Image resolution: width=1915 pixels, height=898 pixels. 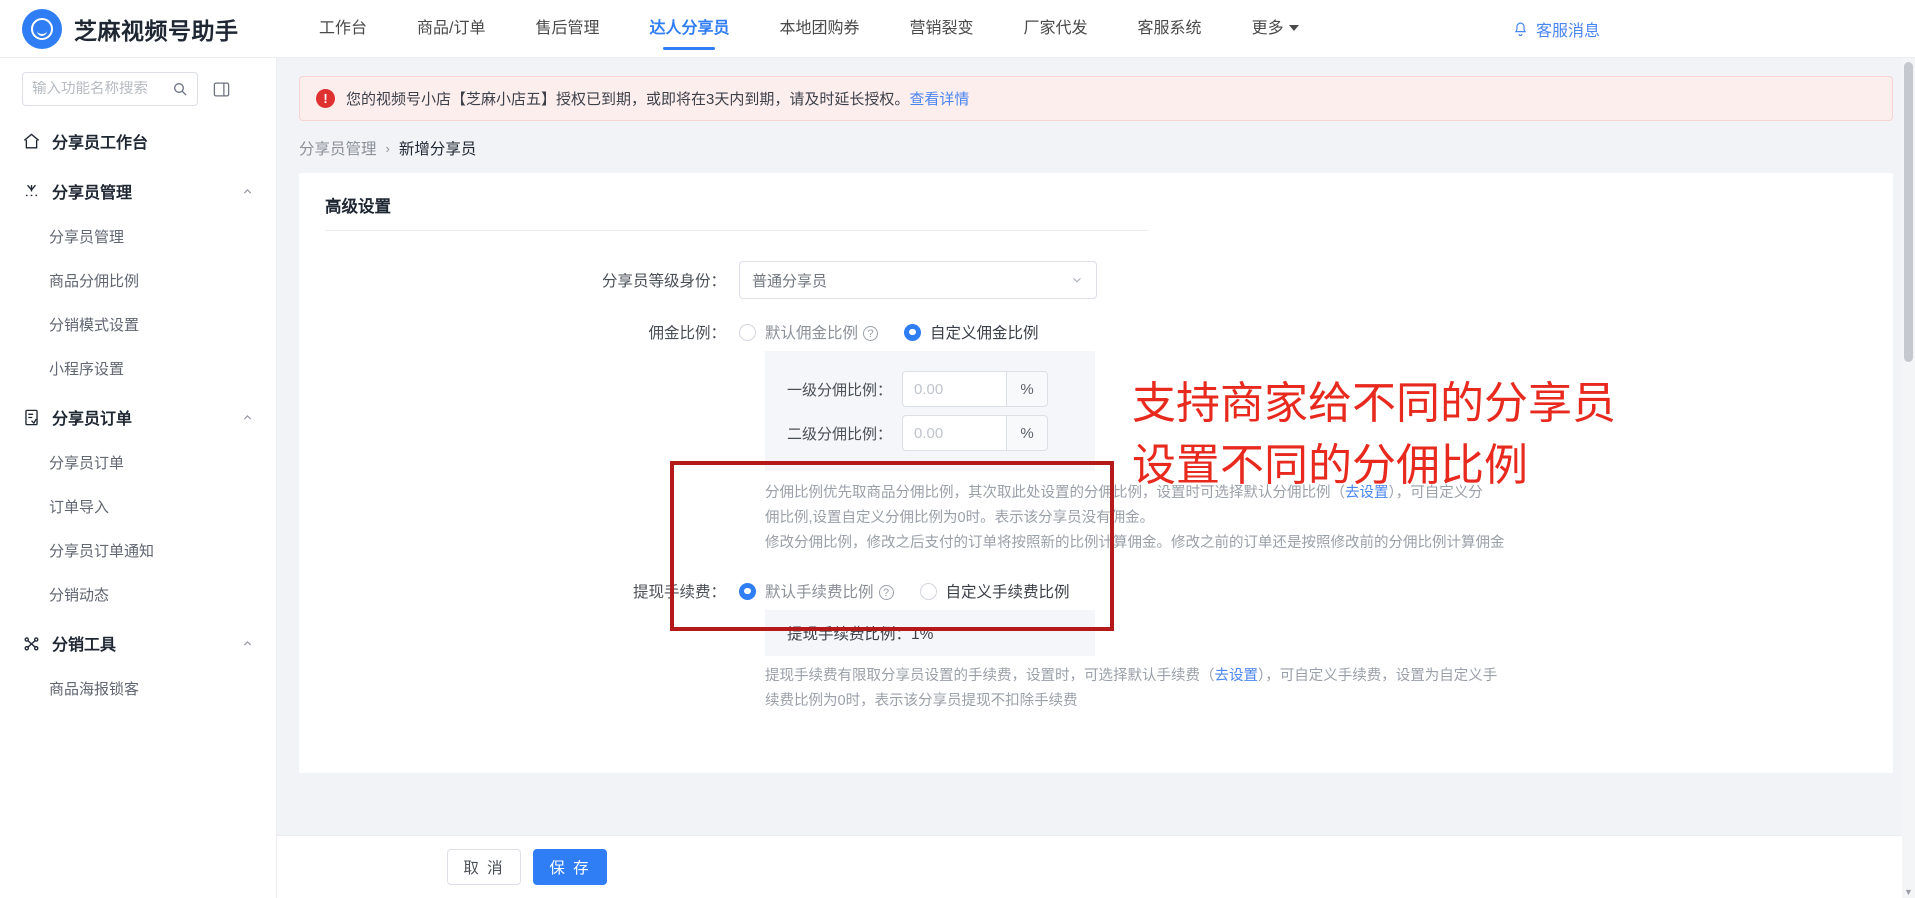 What do you see at coordinates (747, 332) in the screenshot?
I see `commission-default-radio` at bounding box center [747, 332].